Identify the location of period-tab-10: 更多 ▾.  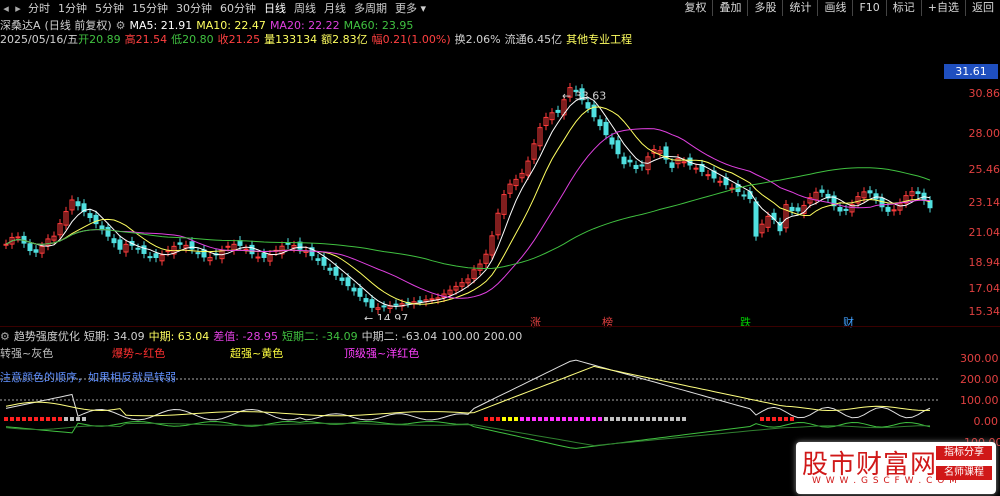
(410, 8).